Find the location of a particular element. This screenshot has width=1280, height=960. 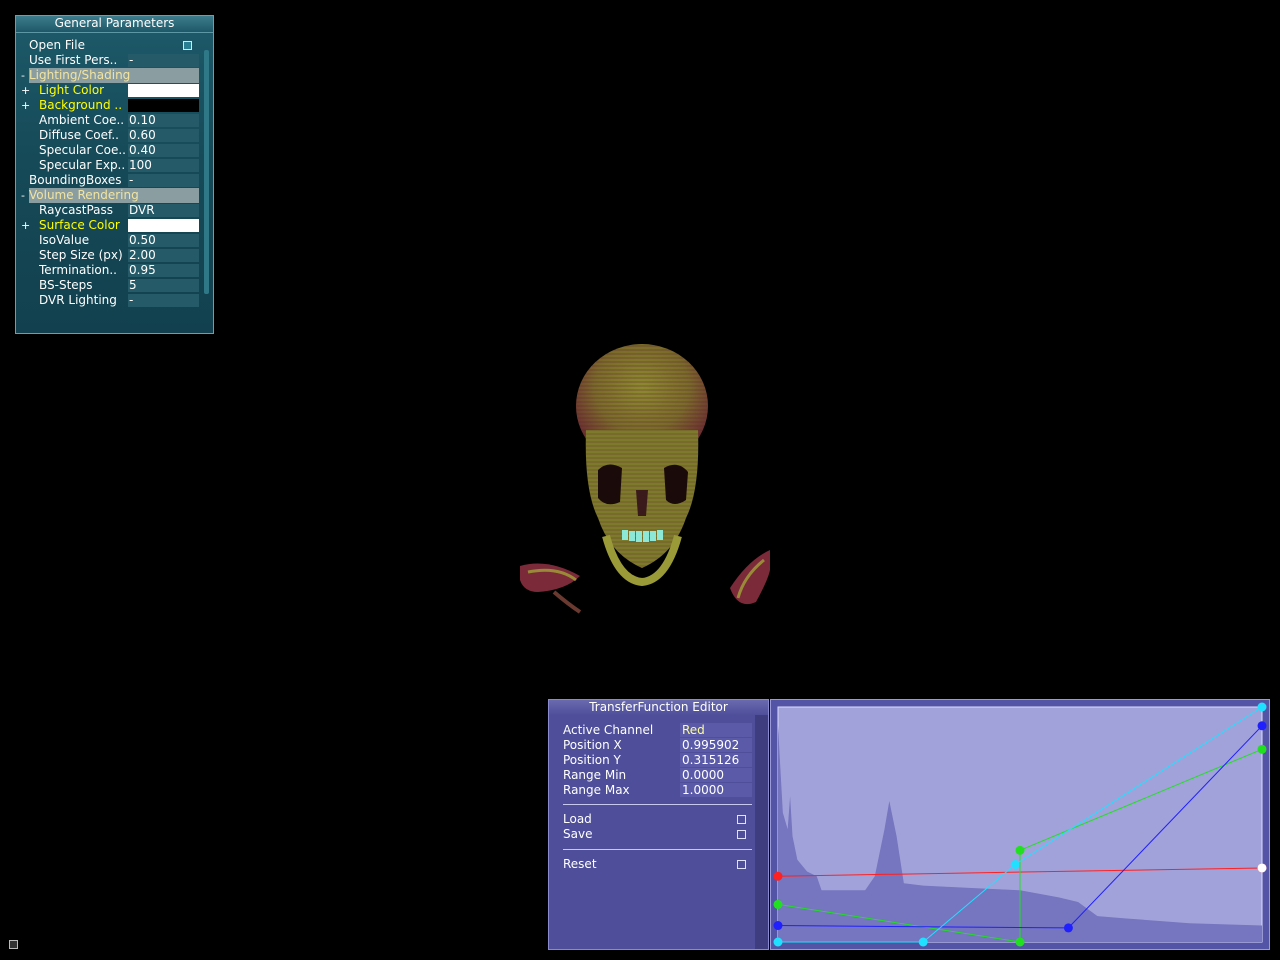

param-label: Diffuse Coef.. is located at coordinates (79, 135).